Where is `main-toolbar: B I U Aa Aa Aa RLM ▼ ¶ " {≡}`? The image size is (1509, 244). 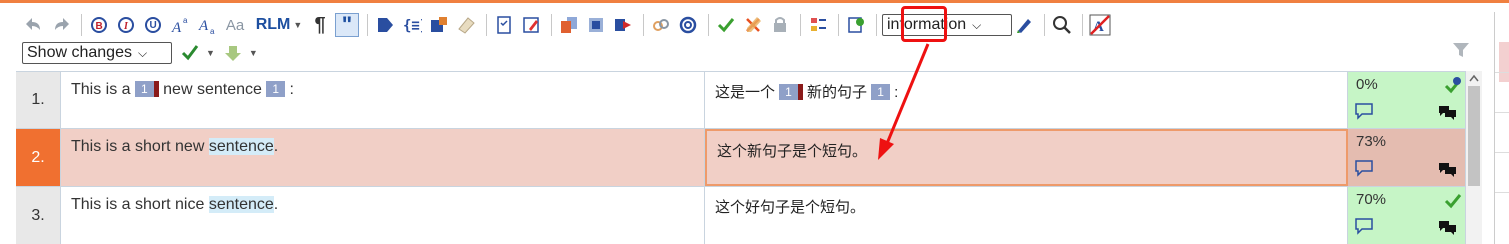 main-toolbar: B I U Aa Aa Aa RLM ▼ ¶ " {≡} is located at coordinates (752, 25).